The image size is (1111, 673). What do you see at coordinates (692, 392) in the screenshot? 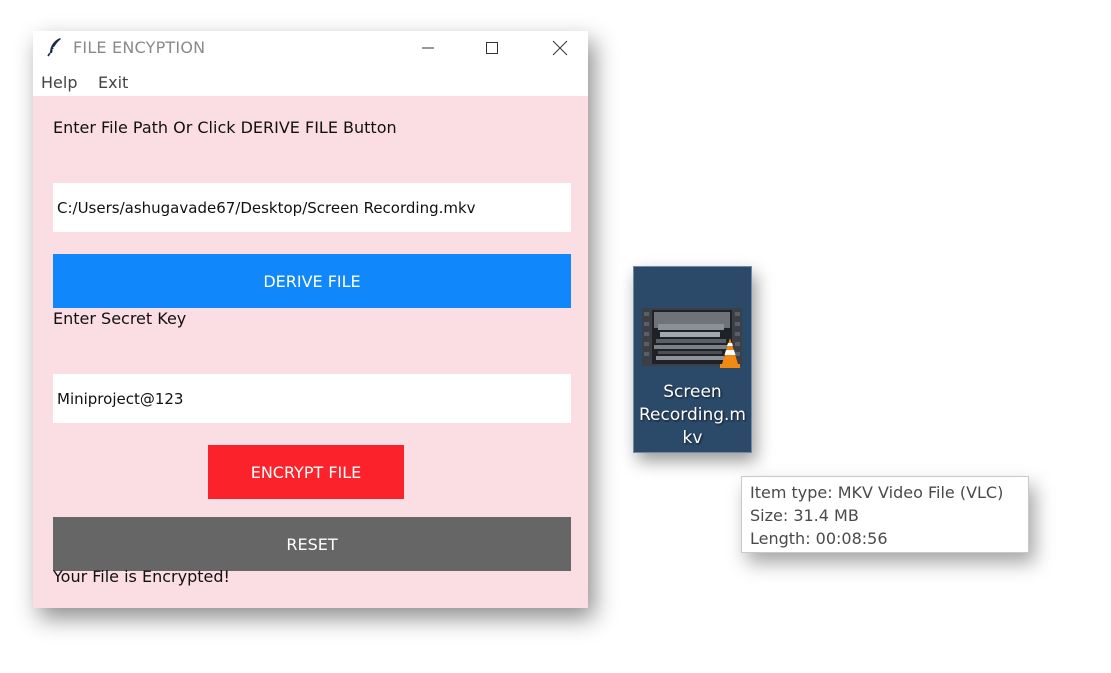
I see `file-name-line: Screen` at bounding box center [692, 392].